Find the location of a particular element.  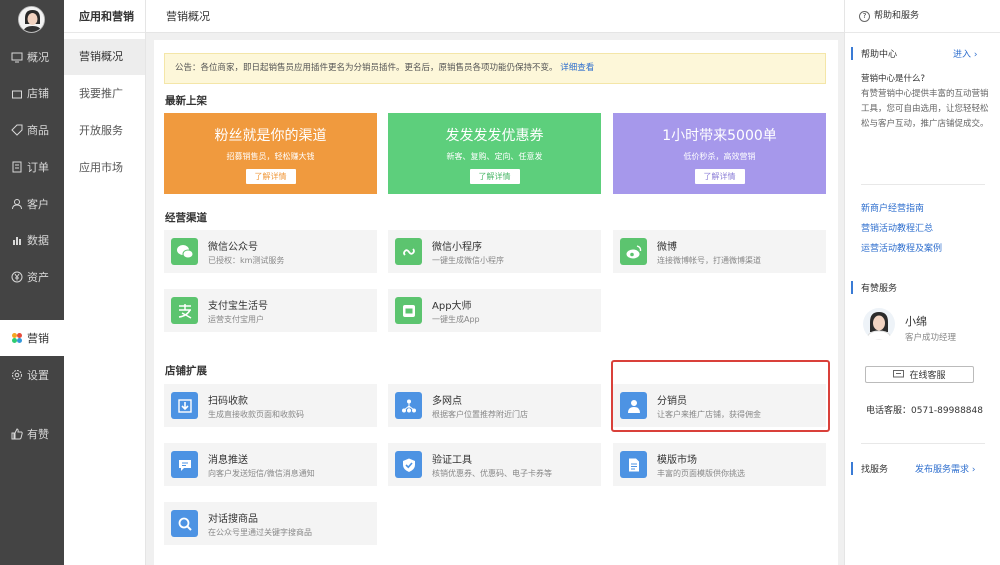

thumbs-up-icon is located at coordinates (17, 434).